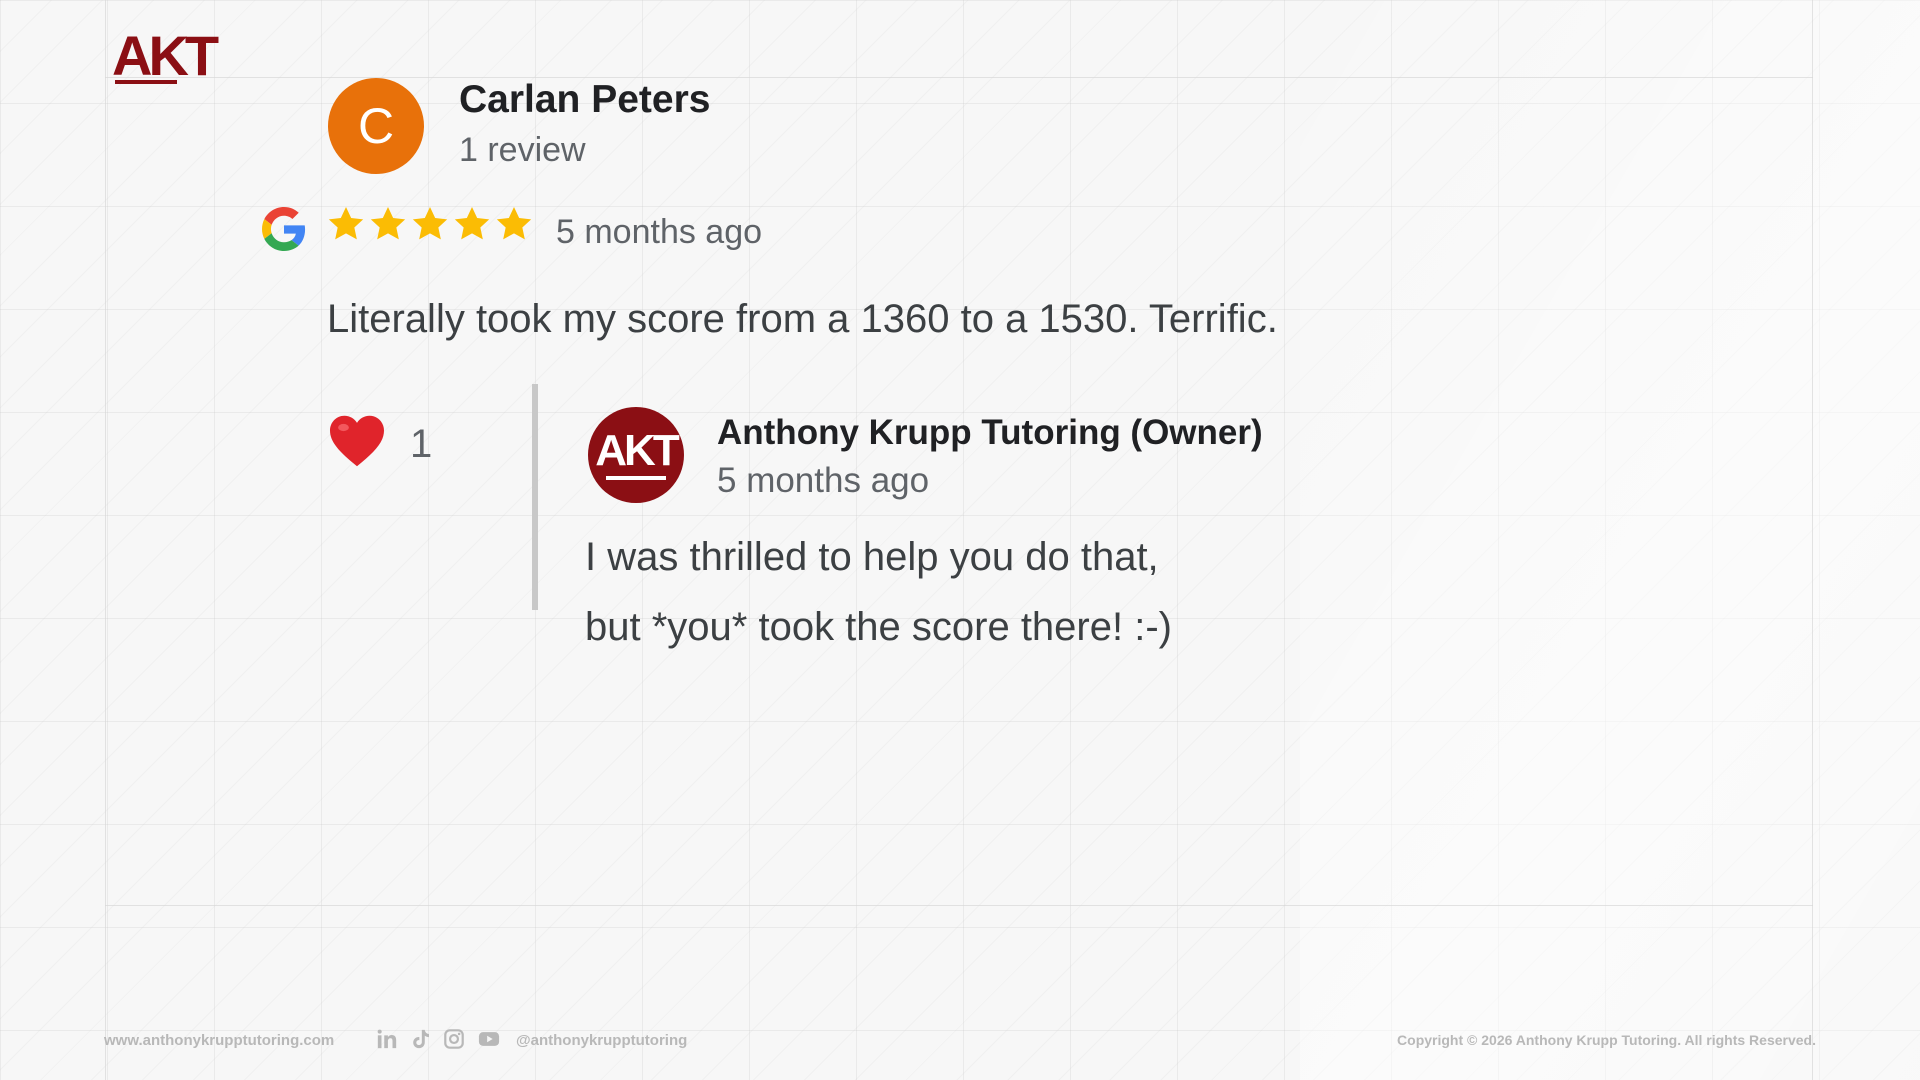  What do you see at coordinates (659, 232) in the screenshot?
I see `review-time: 5 months ago` at bounding box center [659, 232].